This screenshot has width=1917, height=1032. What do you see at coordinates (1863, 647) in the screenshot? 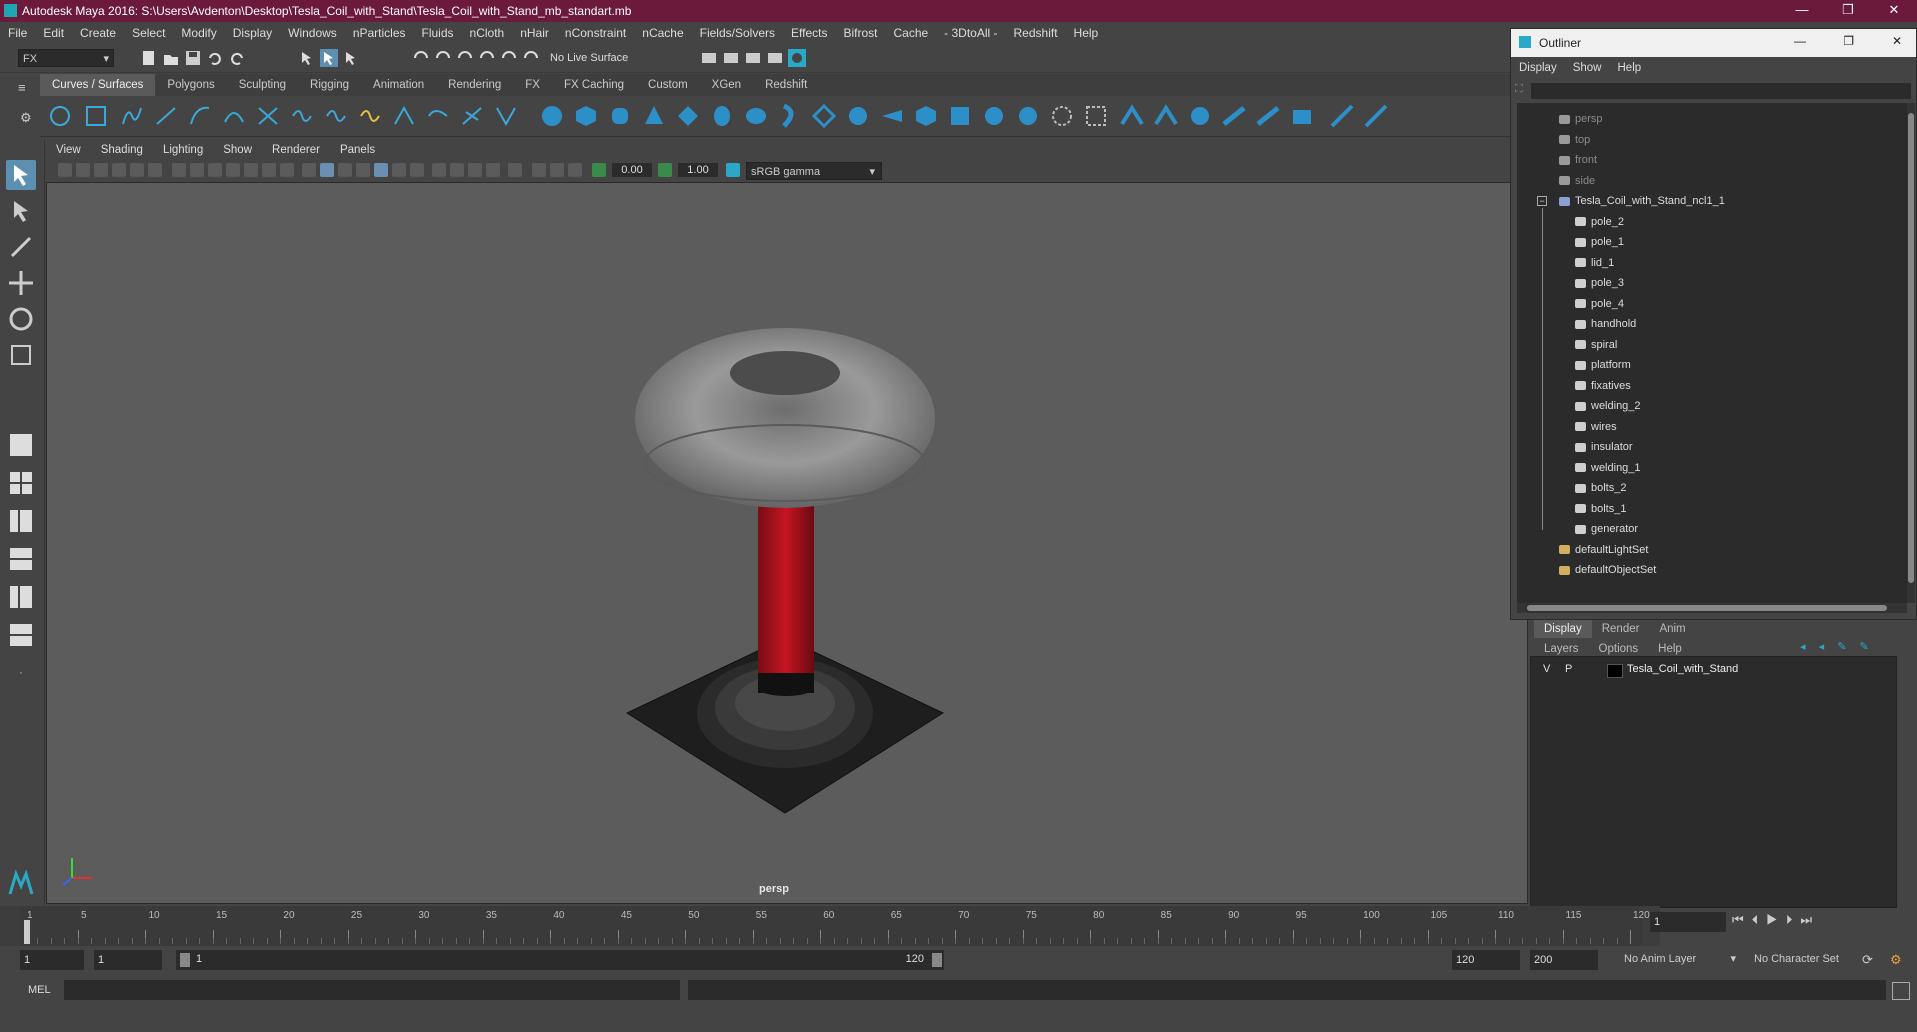
I see `new-layer-selected-icon: ✎` at bounding box center [1863, 647].